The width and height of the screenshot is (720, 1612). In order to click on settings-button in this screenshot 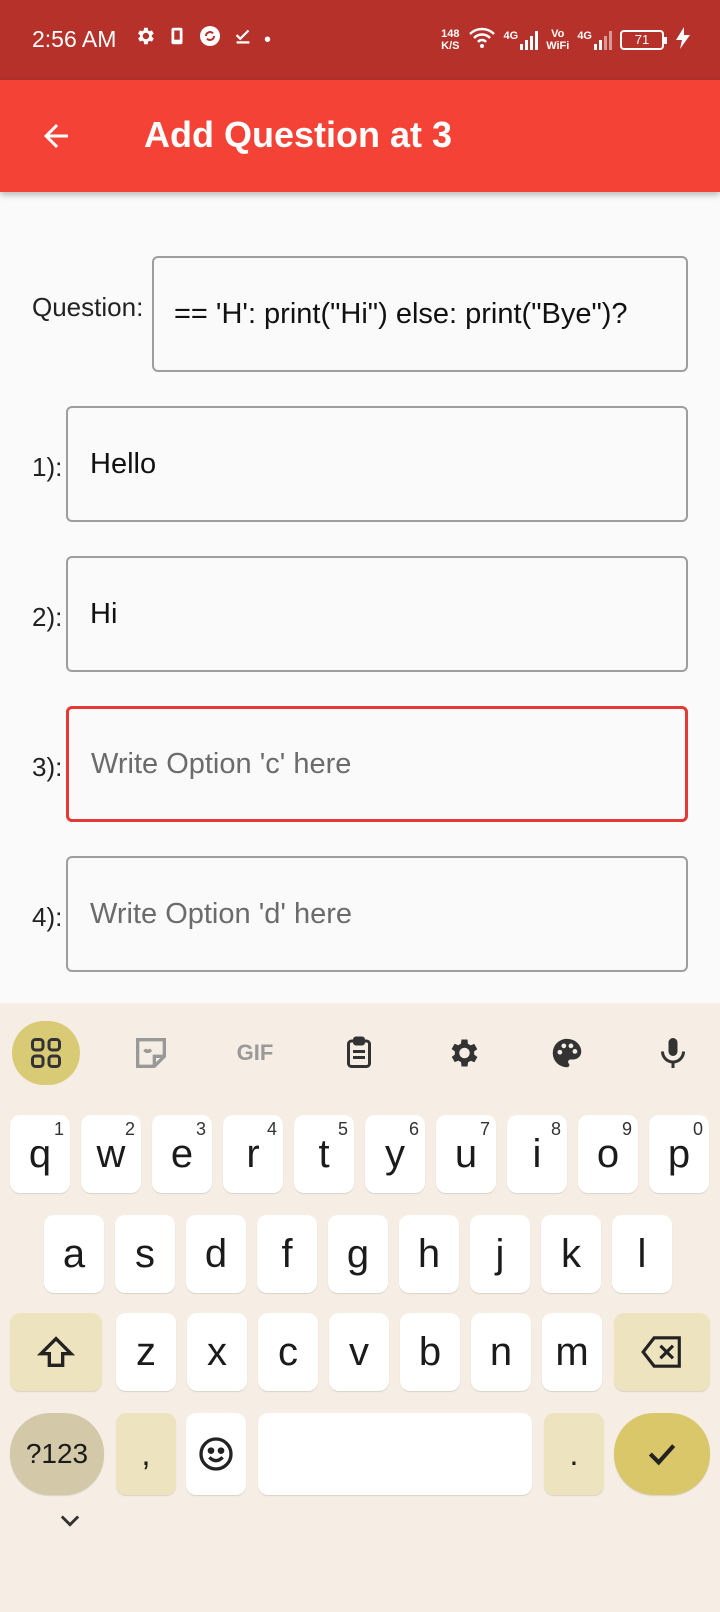, I will do `click(463, 1053)`.